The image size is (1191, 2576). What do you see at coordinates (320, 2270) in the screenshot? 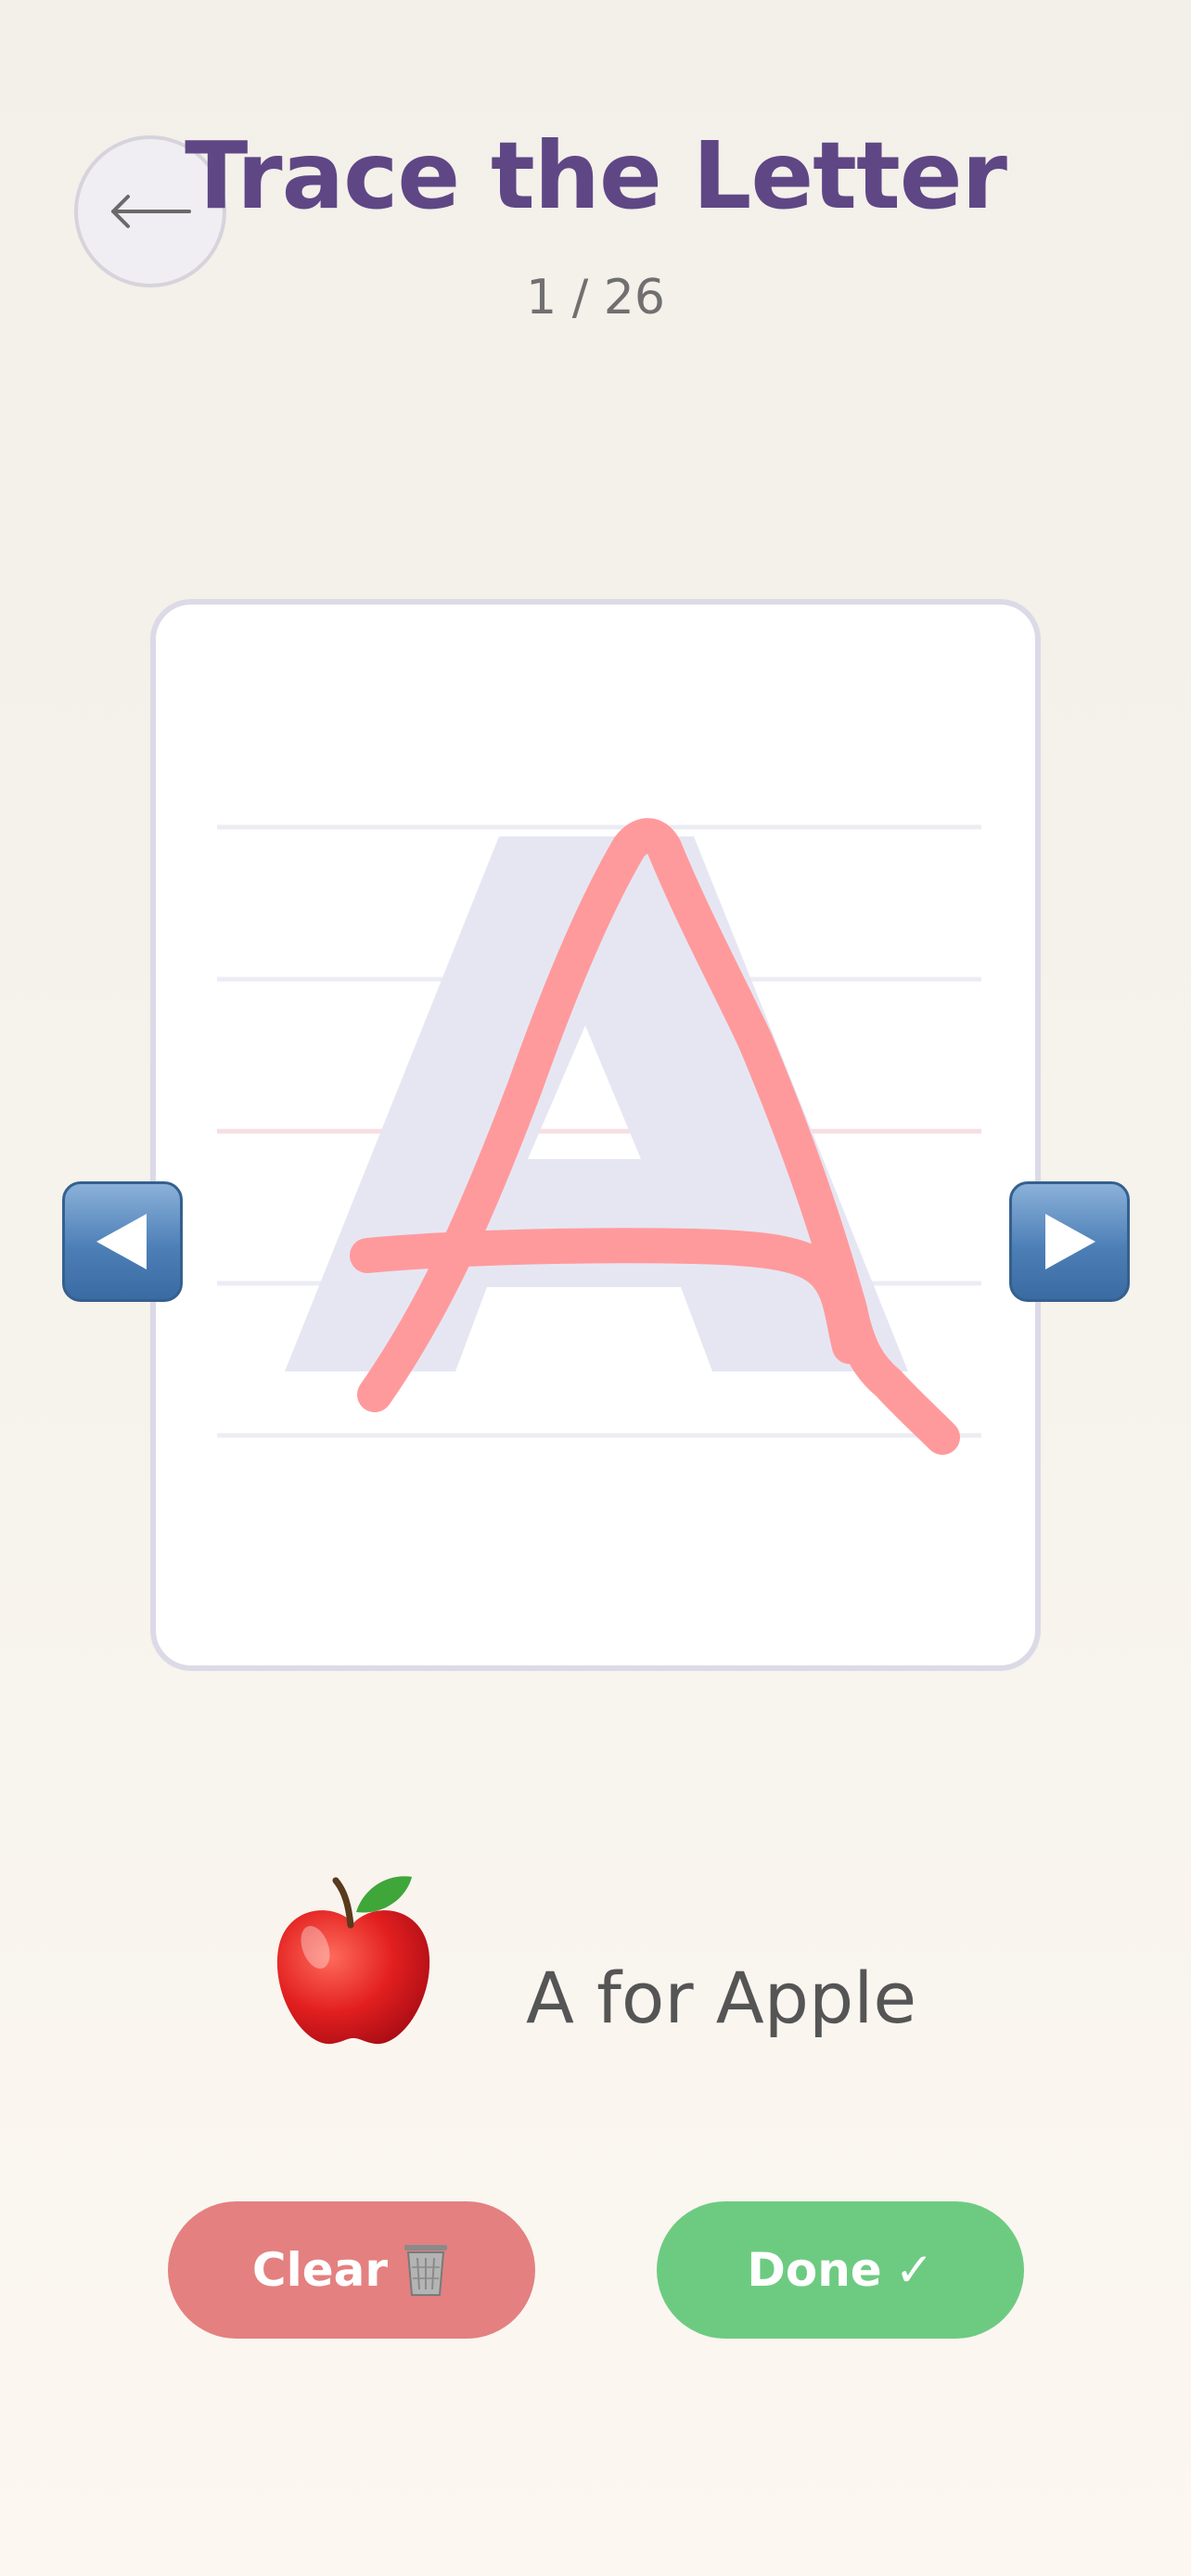
I see `clear-button-label: Clear` at bounding box center [320, 2270].